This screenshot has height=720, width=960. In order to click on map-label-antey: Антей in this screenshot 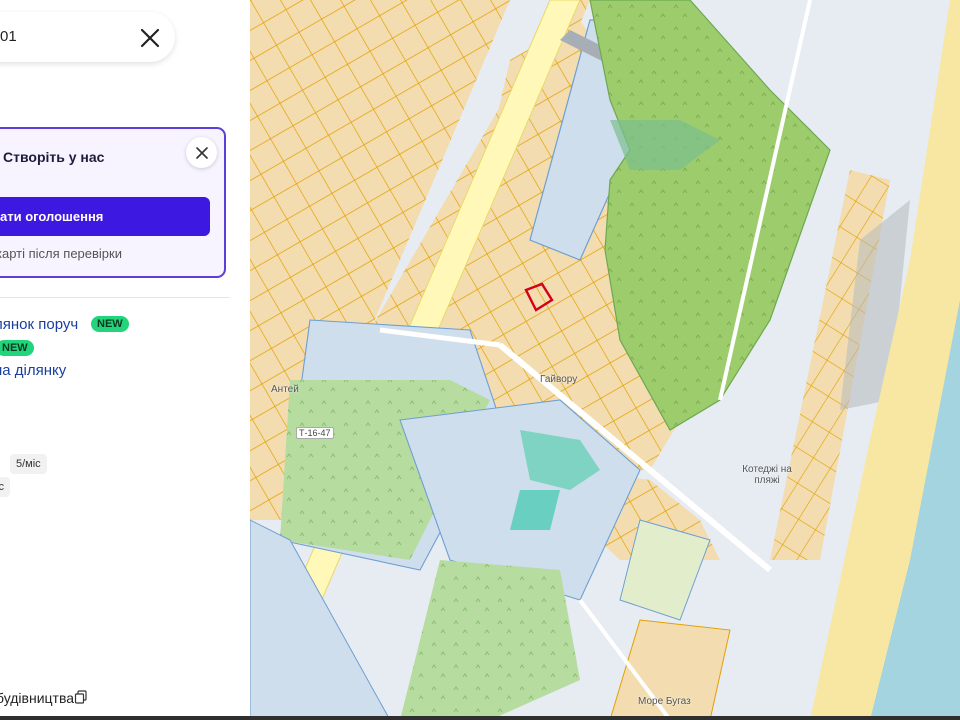, I will do `click(285, 389)`.